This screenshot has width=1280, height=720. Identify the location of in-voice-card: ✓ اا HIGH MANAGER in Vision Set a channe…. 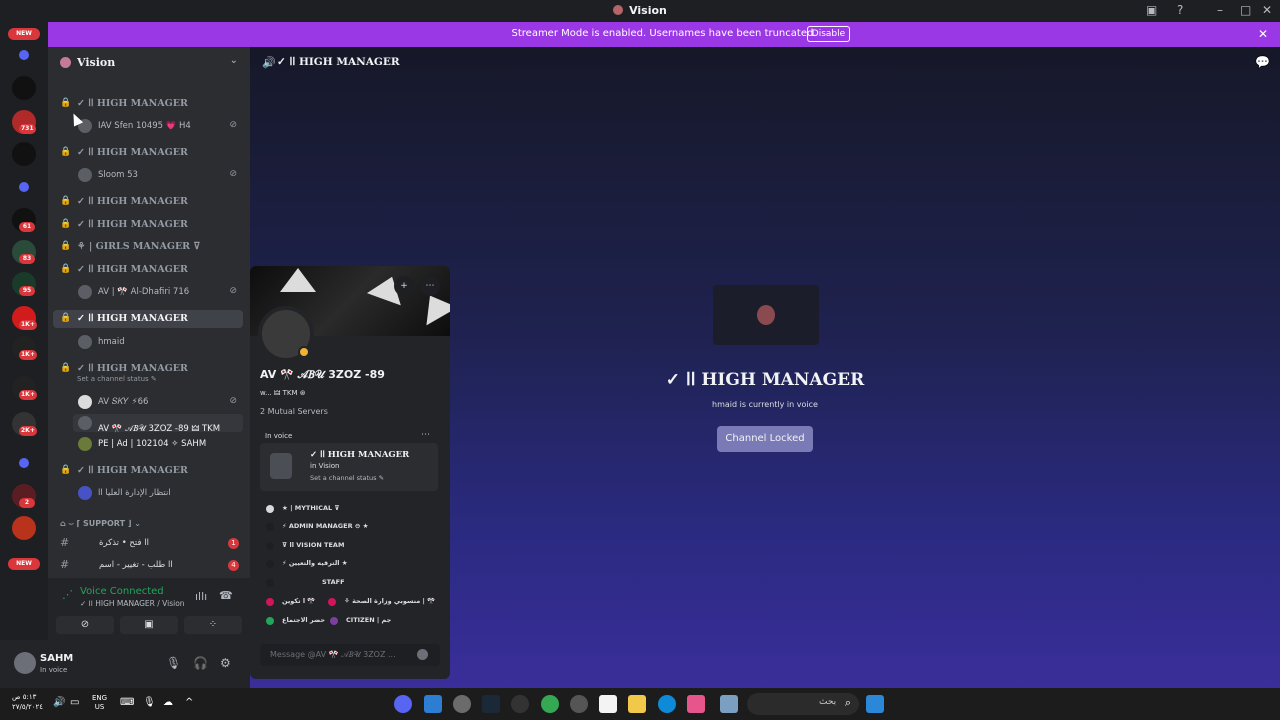
(349, 467).